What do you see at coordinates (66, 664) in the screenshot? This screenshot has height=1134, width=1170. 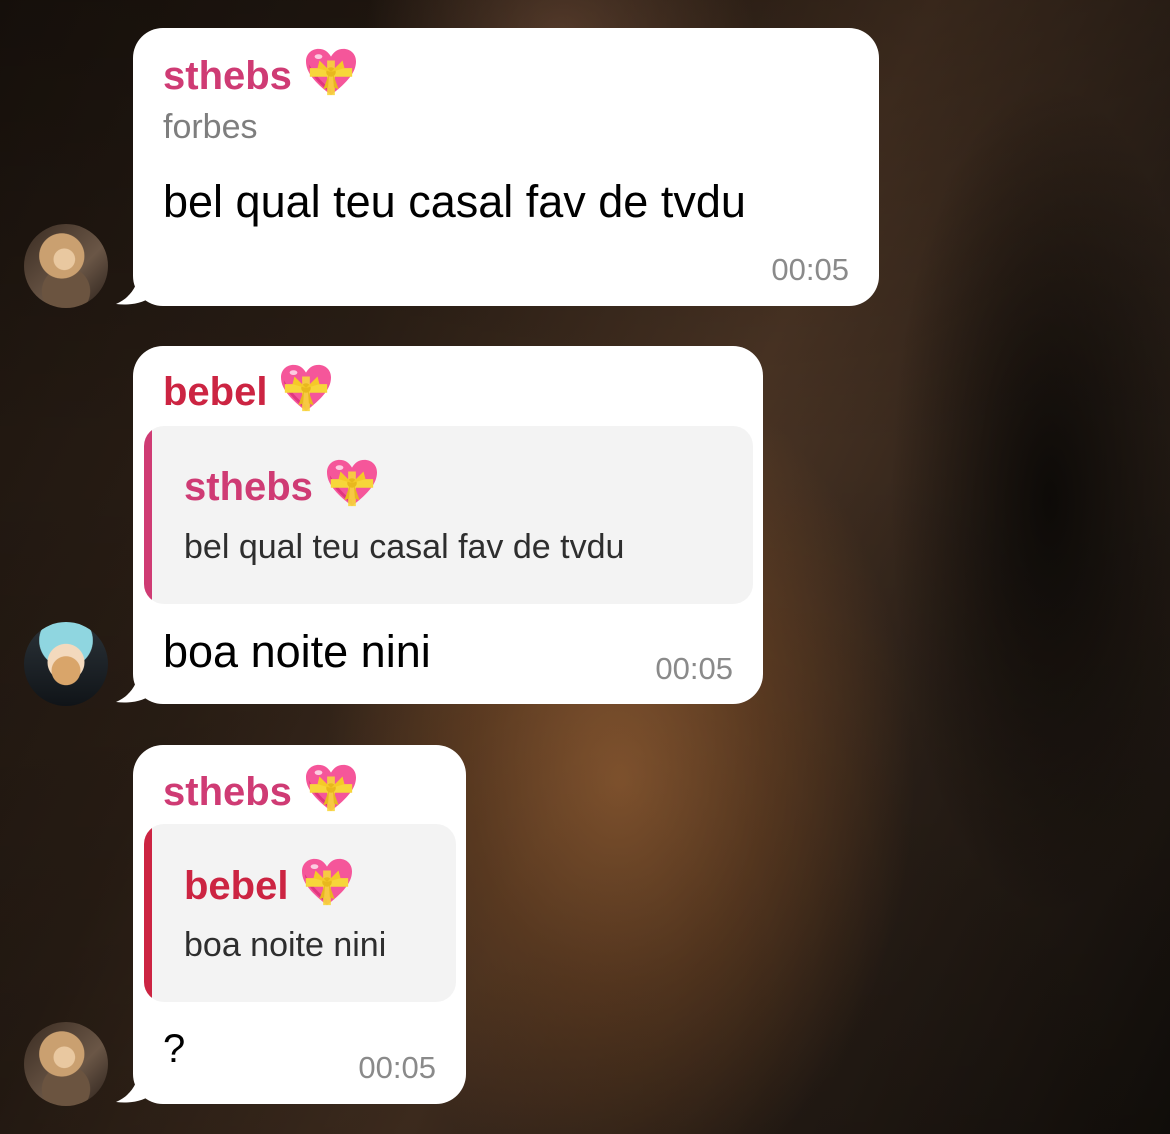 I see `avatar-bebel` at bounding box center [66, 664].